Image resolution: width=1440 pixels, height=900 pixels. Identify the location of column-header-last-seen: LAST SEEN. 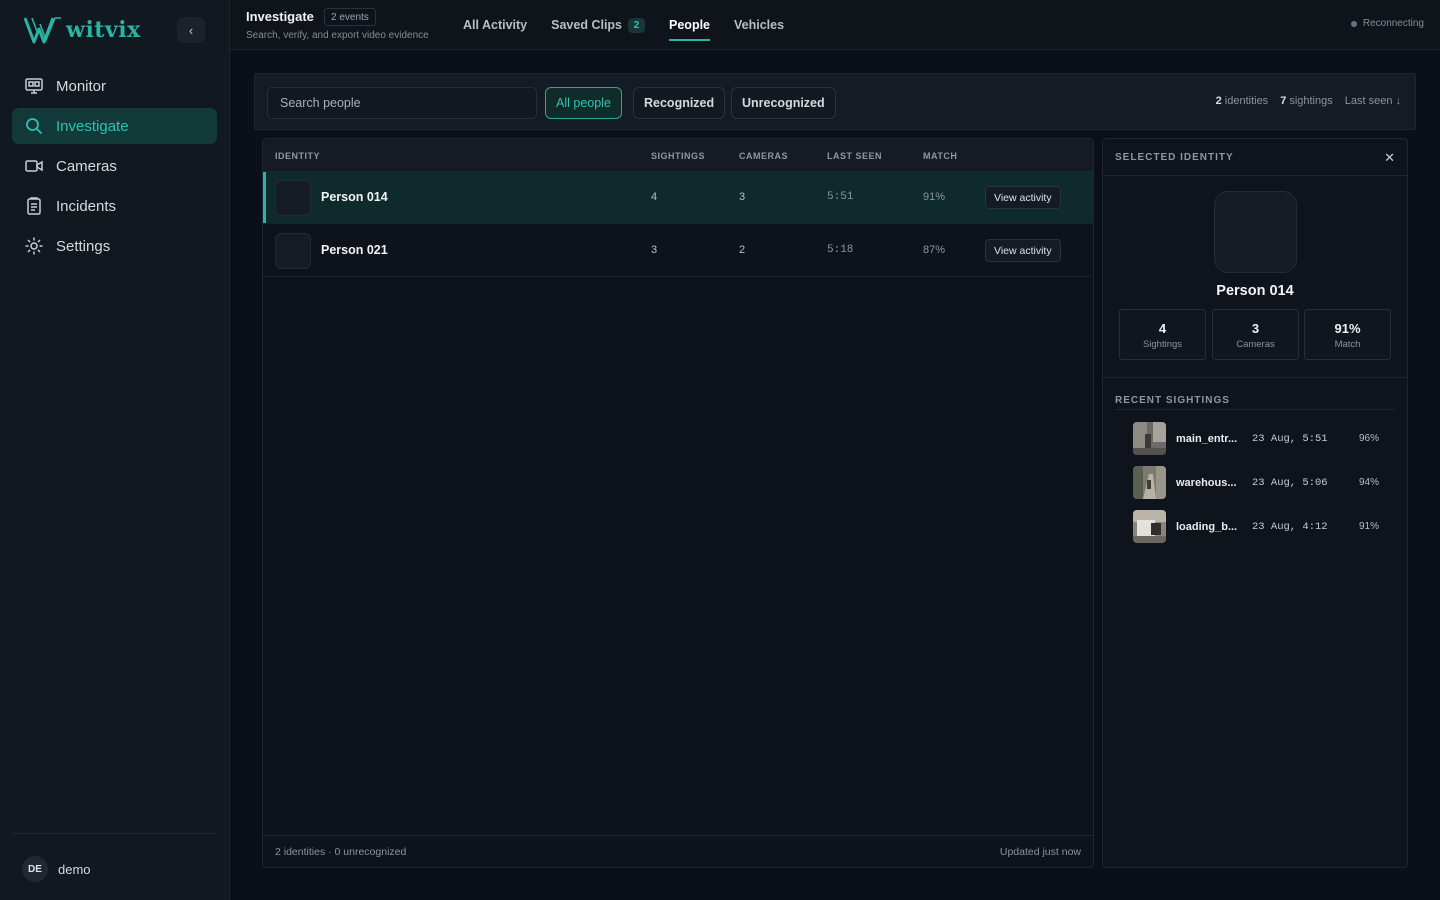
(854, 156).